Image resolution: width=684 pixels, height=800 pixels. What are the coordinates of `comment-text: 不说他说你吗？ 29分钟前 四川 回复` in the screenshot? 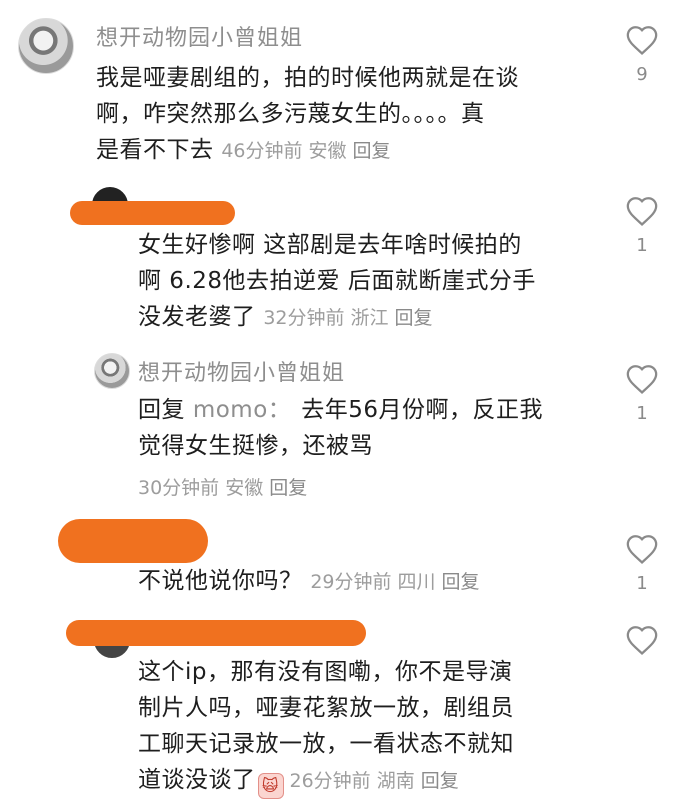 It's located at (368, 581).